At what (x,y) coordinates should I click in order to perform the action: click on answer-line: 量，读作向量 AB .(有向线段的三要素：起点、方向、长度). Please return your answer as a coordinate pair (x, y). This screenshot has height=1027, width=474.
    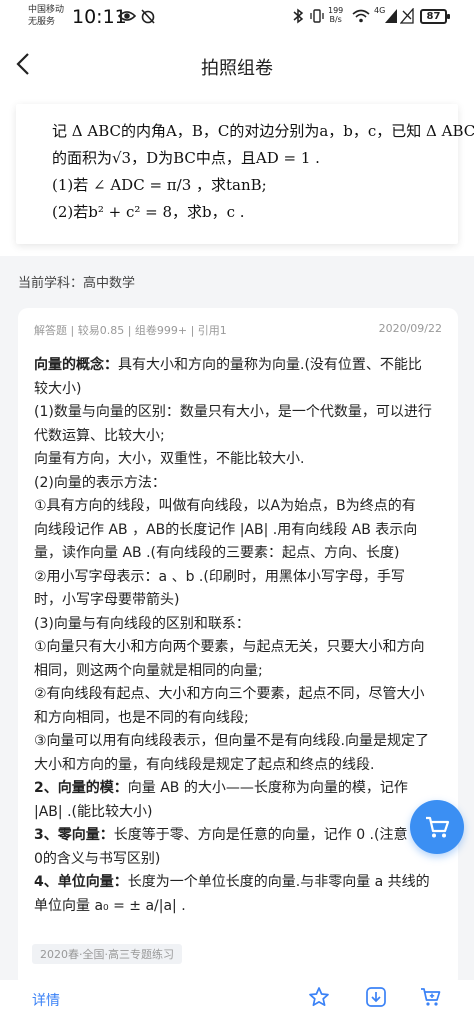
    Looking at the image, I should click on (238, 554).